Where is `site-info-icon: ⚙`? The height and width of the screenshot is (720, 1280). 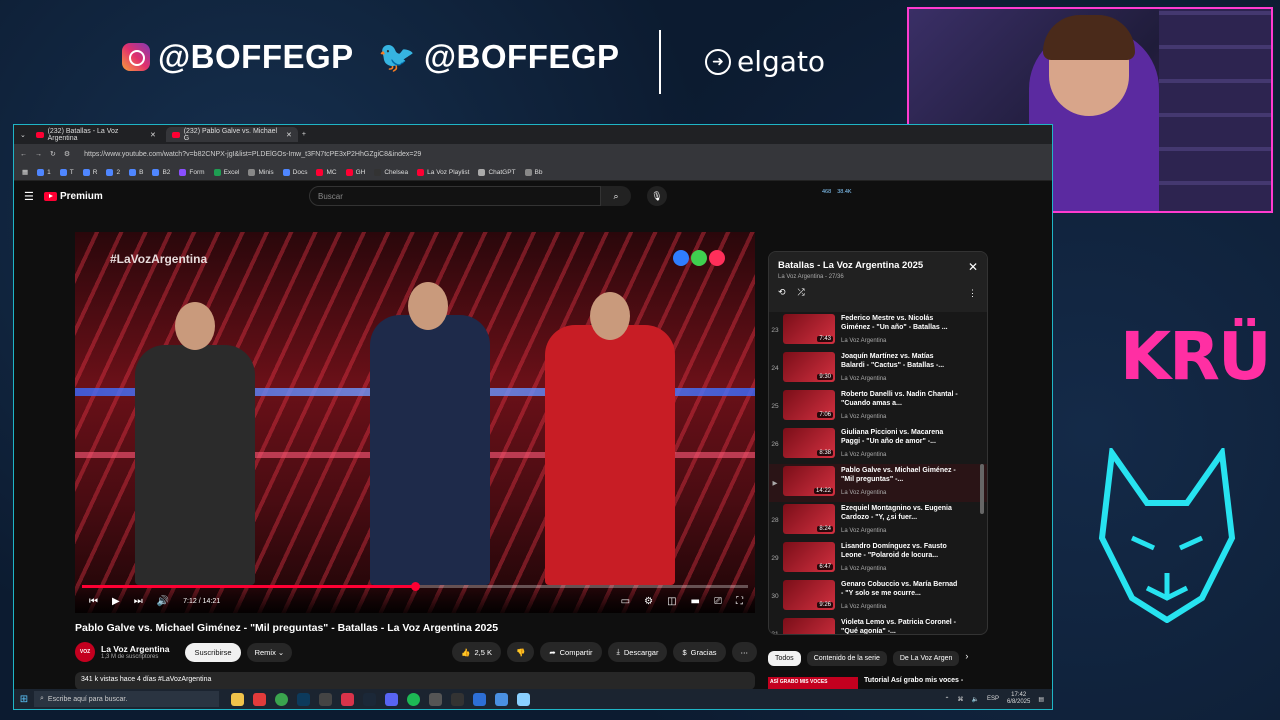 site-info-icon: ⚙ is located at coordinates (67, 154).